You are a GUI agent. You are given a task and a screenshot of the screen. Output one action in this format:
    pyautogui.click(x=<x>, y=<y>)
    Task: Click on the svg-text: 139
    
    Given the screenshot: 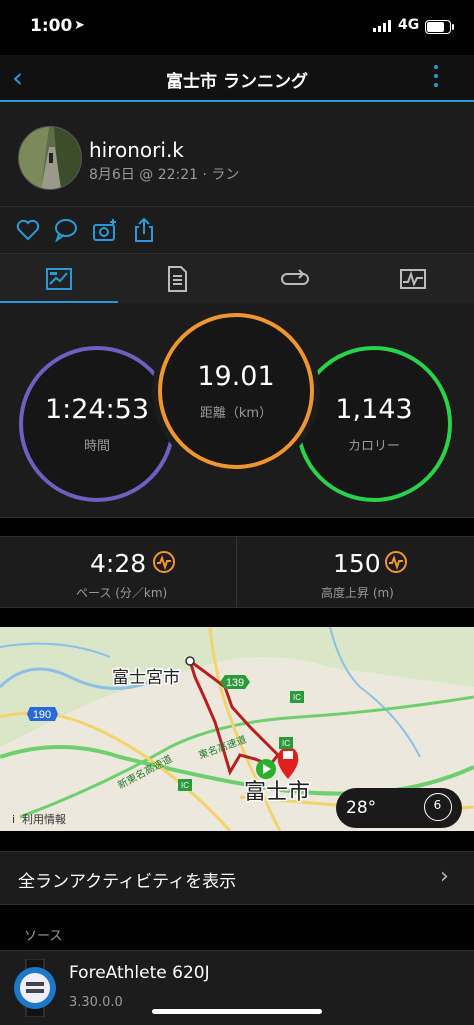 What is the action you would take?
    pyautogui.click(x=235, y=683)
    